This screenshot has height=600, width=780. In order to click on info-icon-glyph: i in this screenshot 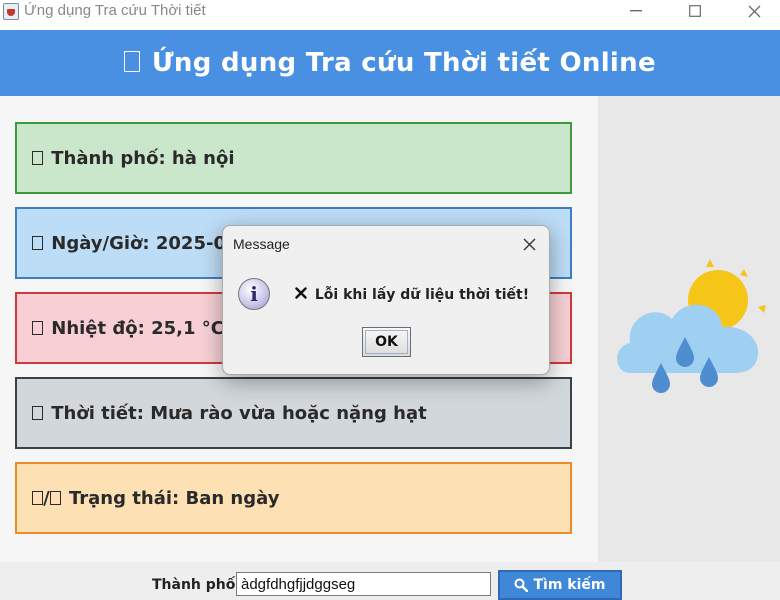, I will do `click(254, 294)`.